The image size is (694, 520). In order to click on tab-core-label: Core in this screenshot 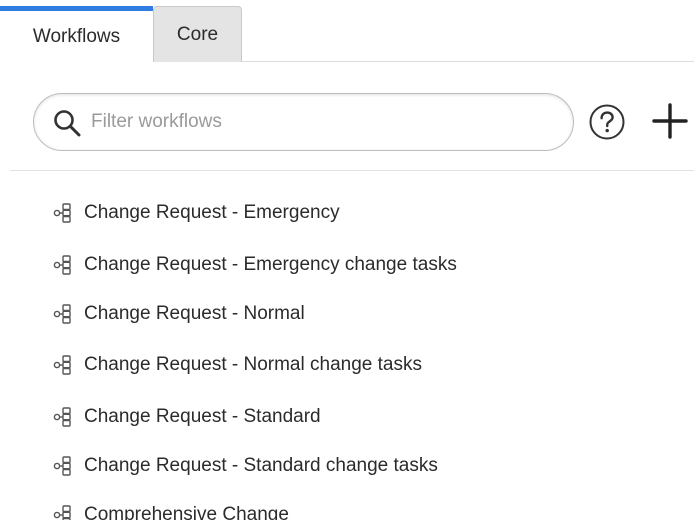, I will do `click(197, 34)`.